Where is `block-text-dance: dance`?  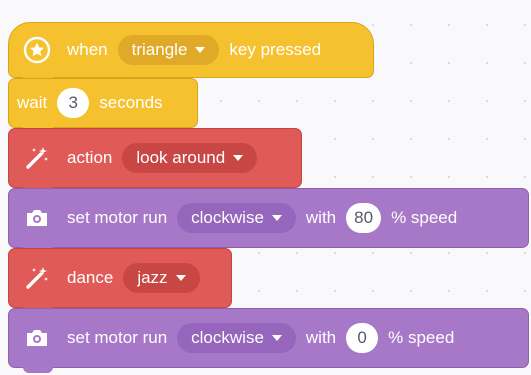
block-text-dance: dance is located at coordinates (90, 277).